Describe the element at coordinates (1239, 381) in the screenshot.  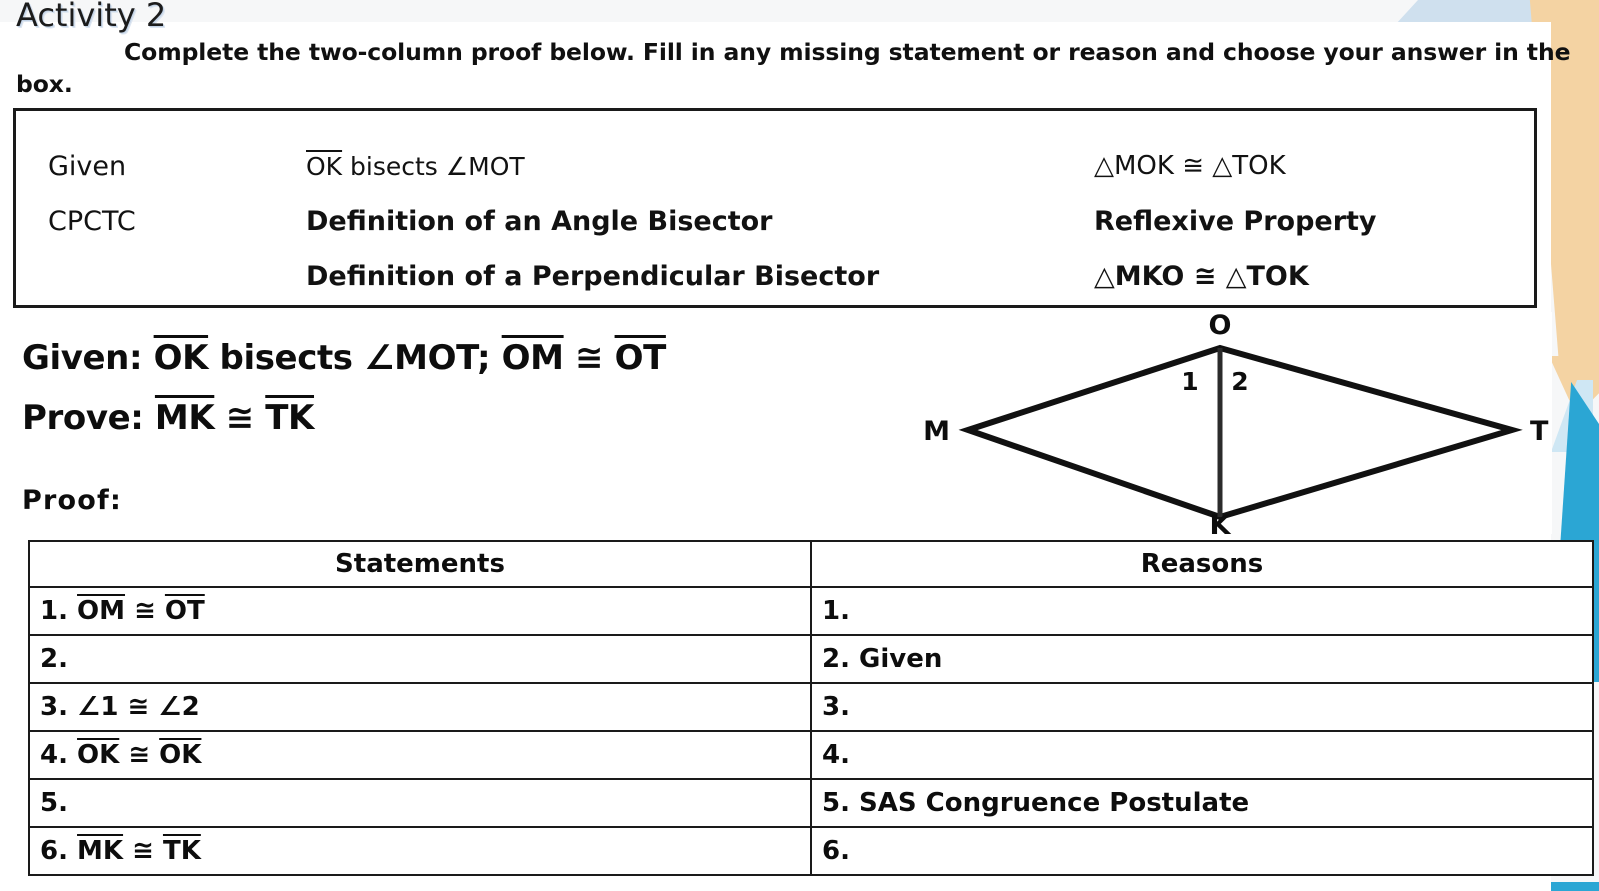
I see `angle-label-2: 2` at that location.